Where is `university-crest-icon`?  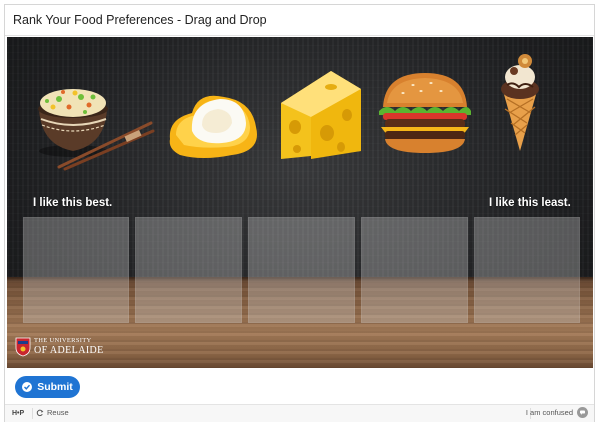 university-crest-icon is located at coordinates (23, 347).